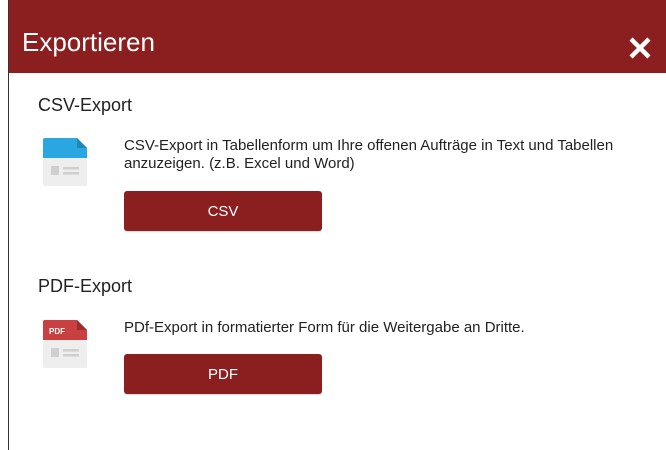 The height and width of the screenshot is (450, 666). Describe the element at coordinates (85, 286) in the screenshot. I see `pdf-section-title: PDF-Export` at that location.